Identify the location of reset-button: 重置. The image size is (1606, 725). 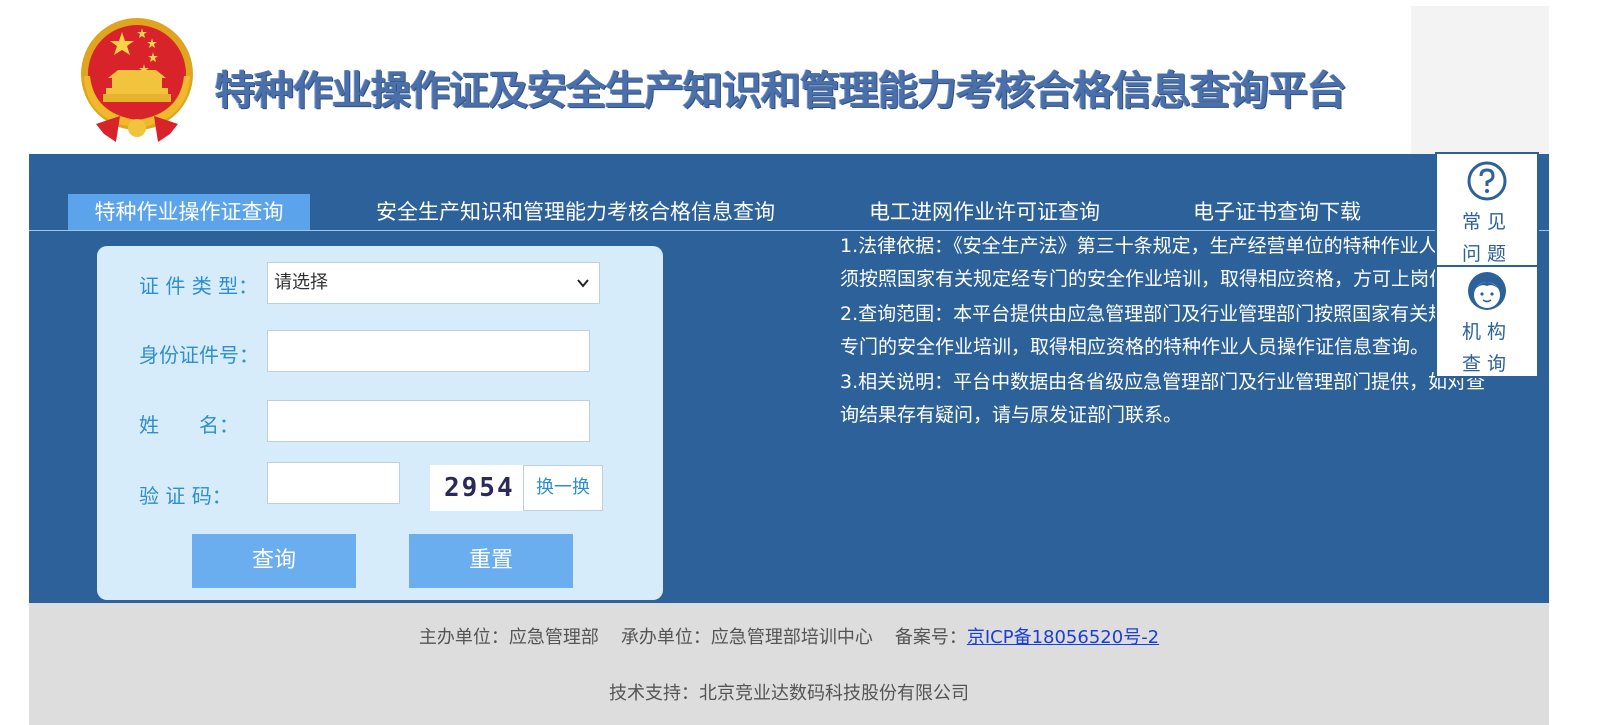
(491, 561).